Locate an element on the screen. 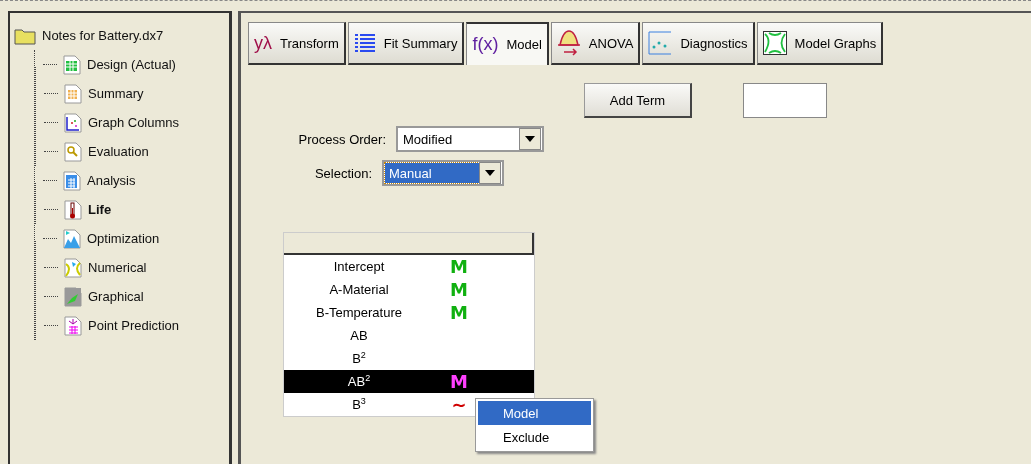 The width and height of the screenshot is (1031, 464). dropdown: Manual is located at coordinates (443, 173).